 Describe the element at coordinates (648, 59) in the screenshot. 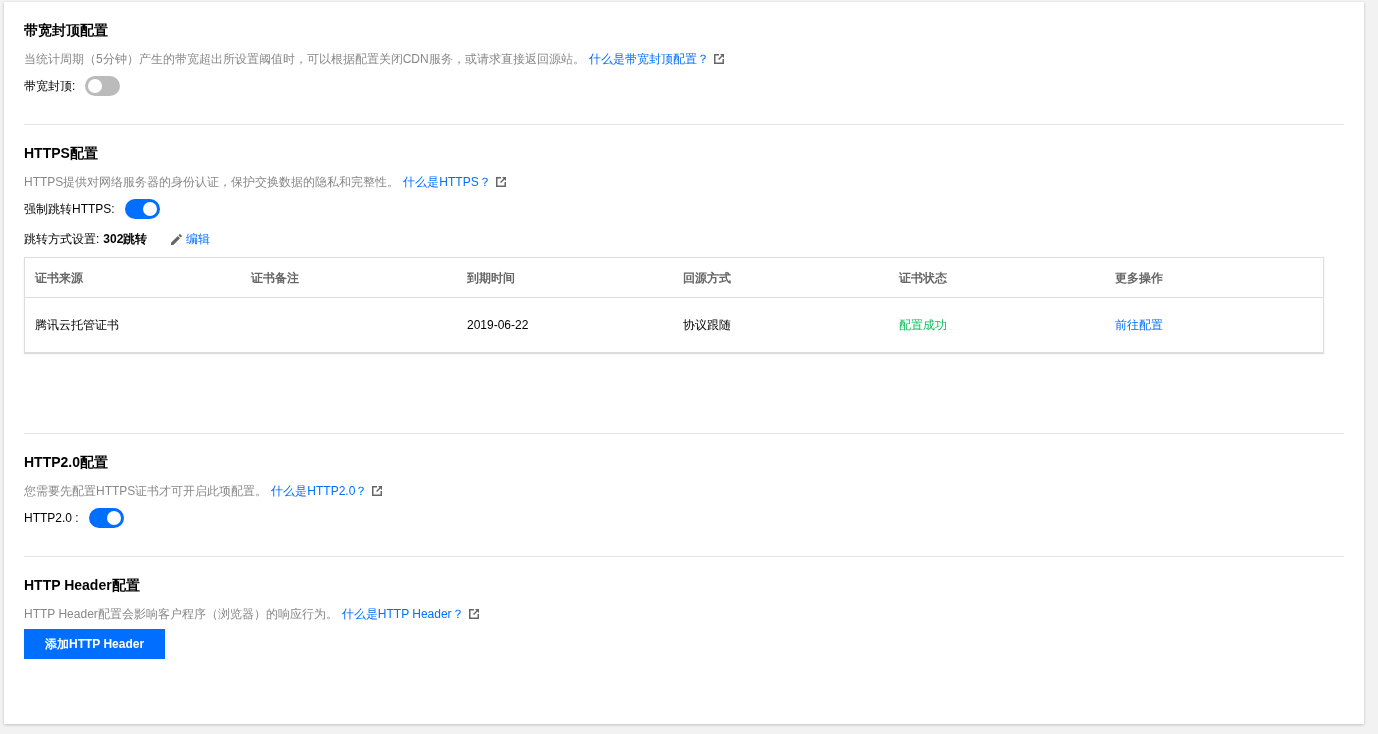

I see `help-link: 什么是带宽封顶配置？` at that location.